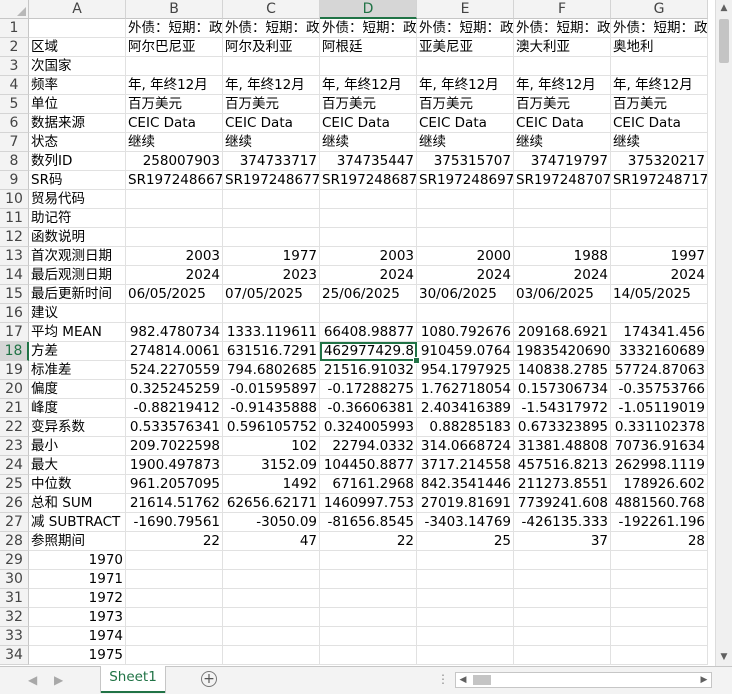 The width and height of the screenshot is (732, 694). What do you see at coordinates (368, 655) in the screenshot?
I see `cell-d34` at bounding box center [368, 655].